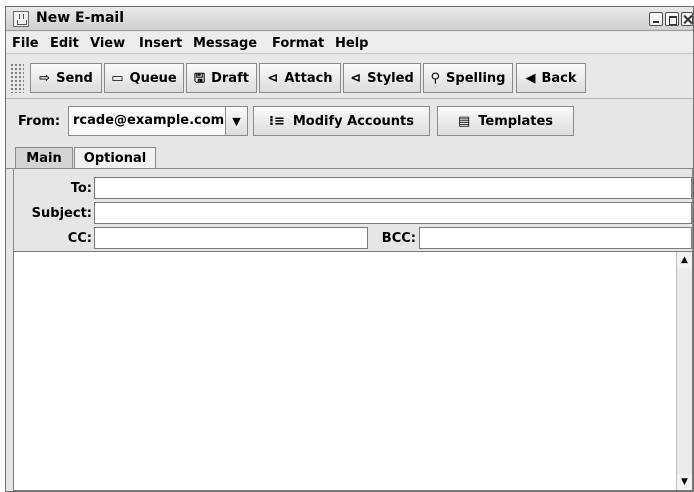 The width and height of the screenshot is (694, 492). I want to click on send-icon: ⇨, so click(45, 78).